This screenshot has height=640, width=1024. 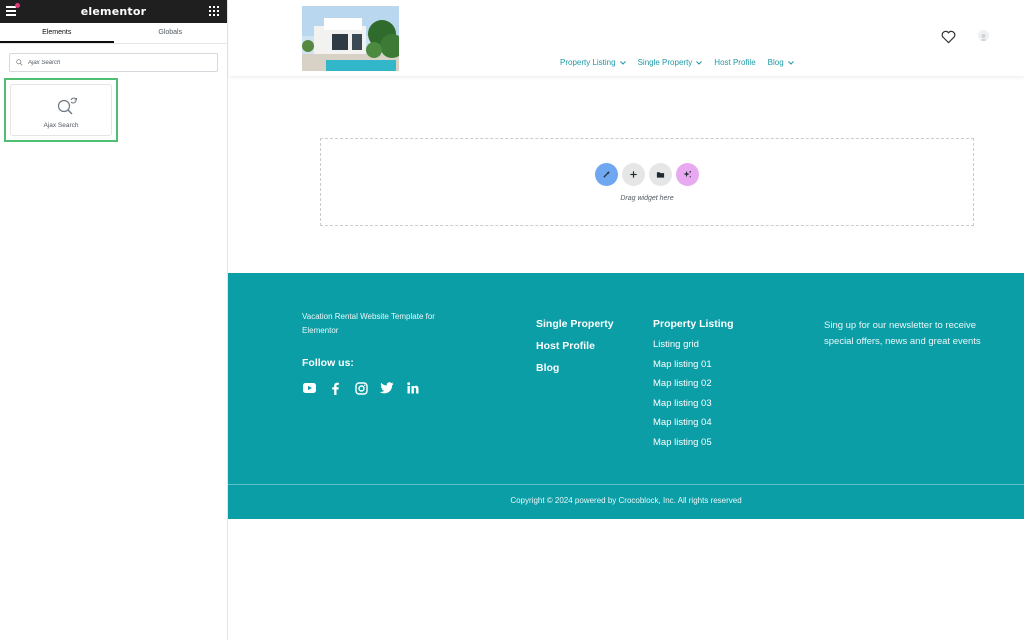 I want to click on linkedin-icon, so click(x=413, y=388).